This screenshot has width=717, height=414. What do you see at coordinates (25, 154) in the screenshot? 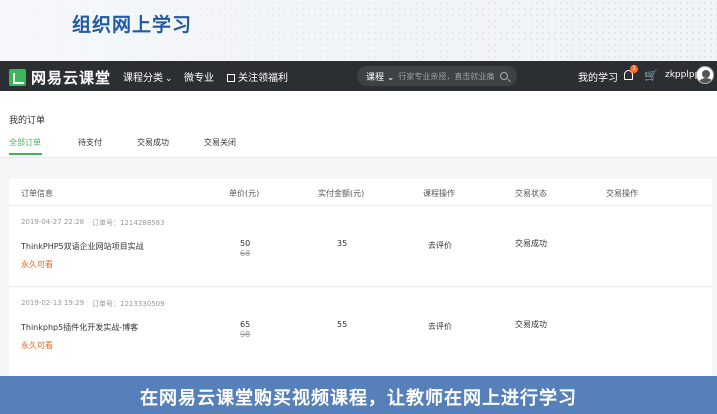
I see `active-tab-indicator` at bounding box center [25, 154].